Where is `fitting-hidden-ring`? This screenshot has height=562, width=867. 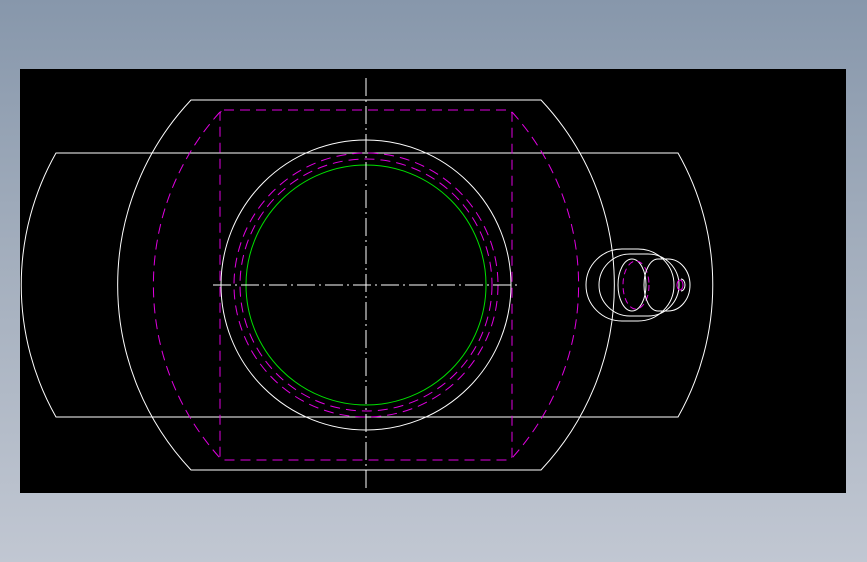
fitting-hidden-ring is located at coordinates (636, 285).